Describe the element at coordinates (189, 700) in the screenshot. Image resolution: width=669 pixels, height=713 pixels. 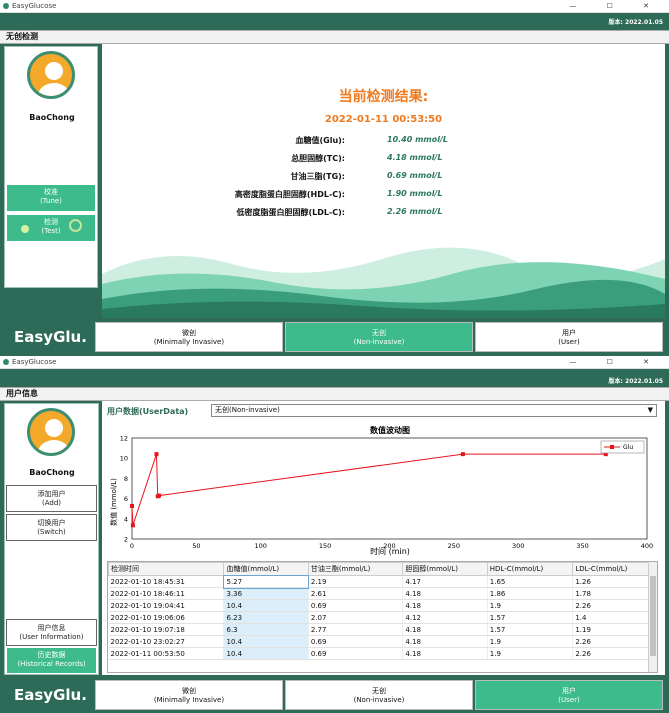
I see `nav-sublabel: (Minimally Invasive)` at that location.